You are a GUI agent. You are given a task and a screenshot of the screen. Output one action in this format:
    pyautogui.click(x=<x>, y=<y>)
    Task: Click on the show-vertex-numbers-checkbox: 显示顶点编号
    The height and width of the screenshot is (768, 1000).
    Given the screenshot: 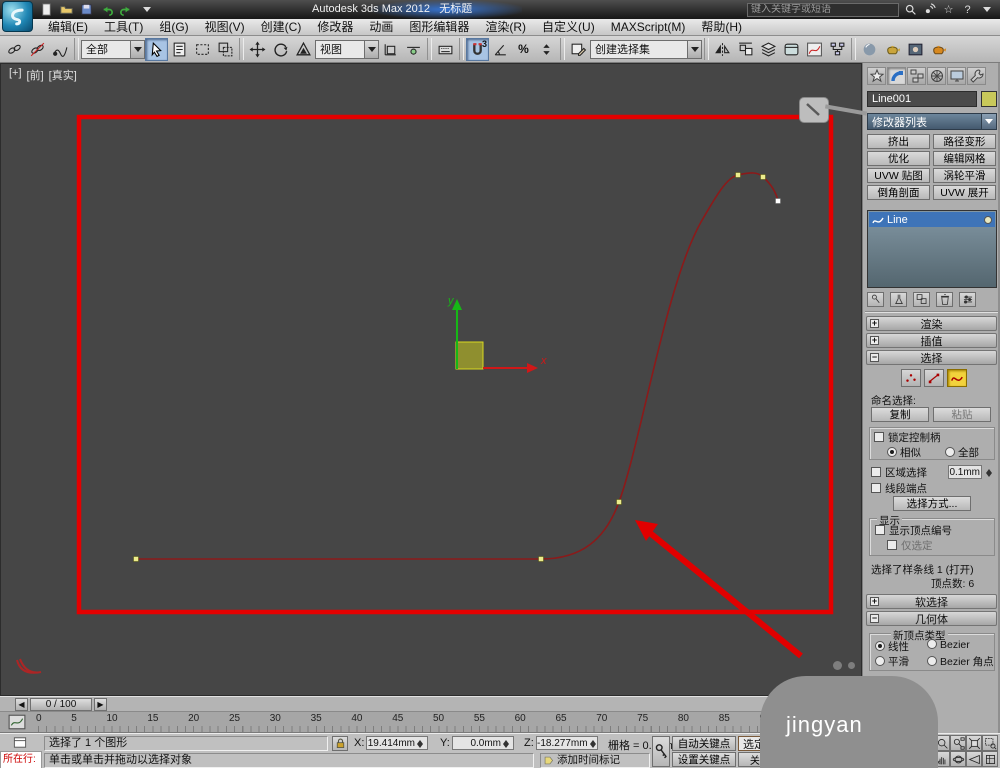 What is the action you would take?
    pyautogui.click(x=913, y=530)
    